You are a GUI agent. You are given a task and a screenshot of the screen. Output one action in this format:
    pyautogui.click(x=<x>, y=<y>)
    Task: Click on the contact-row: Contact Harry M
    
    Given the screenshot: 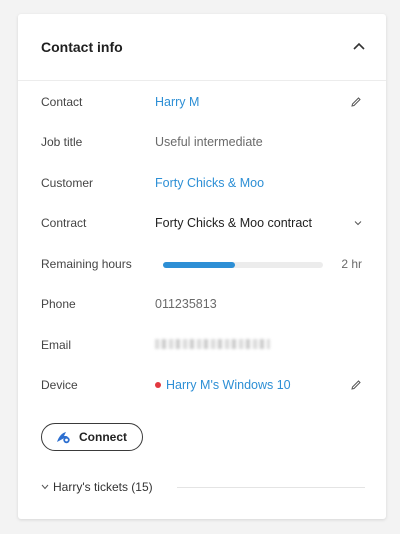 What is the action you would take?
    pyautogui.click(x=202, y=102)
    